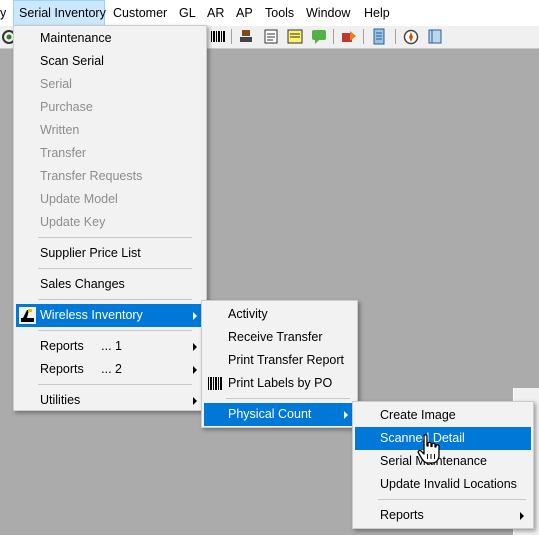 The height and width of the screenshot is (535, 539). What do you see at coordinates (110, 400) in the screenshot?
I see `menu-item-utilities: Utilities` at bounding box center [110, 400].